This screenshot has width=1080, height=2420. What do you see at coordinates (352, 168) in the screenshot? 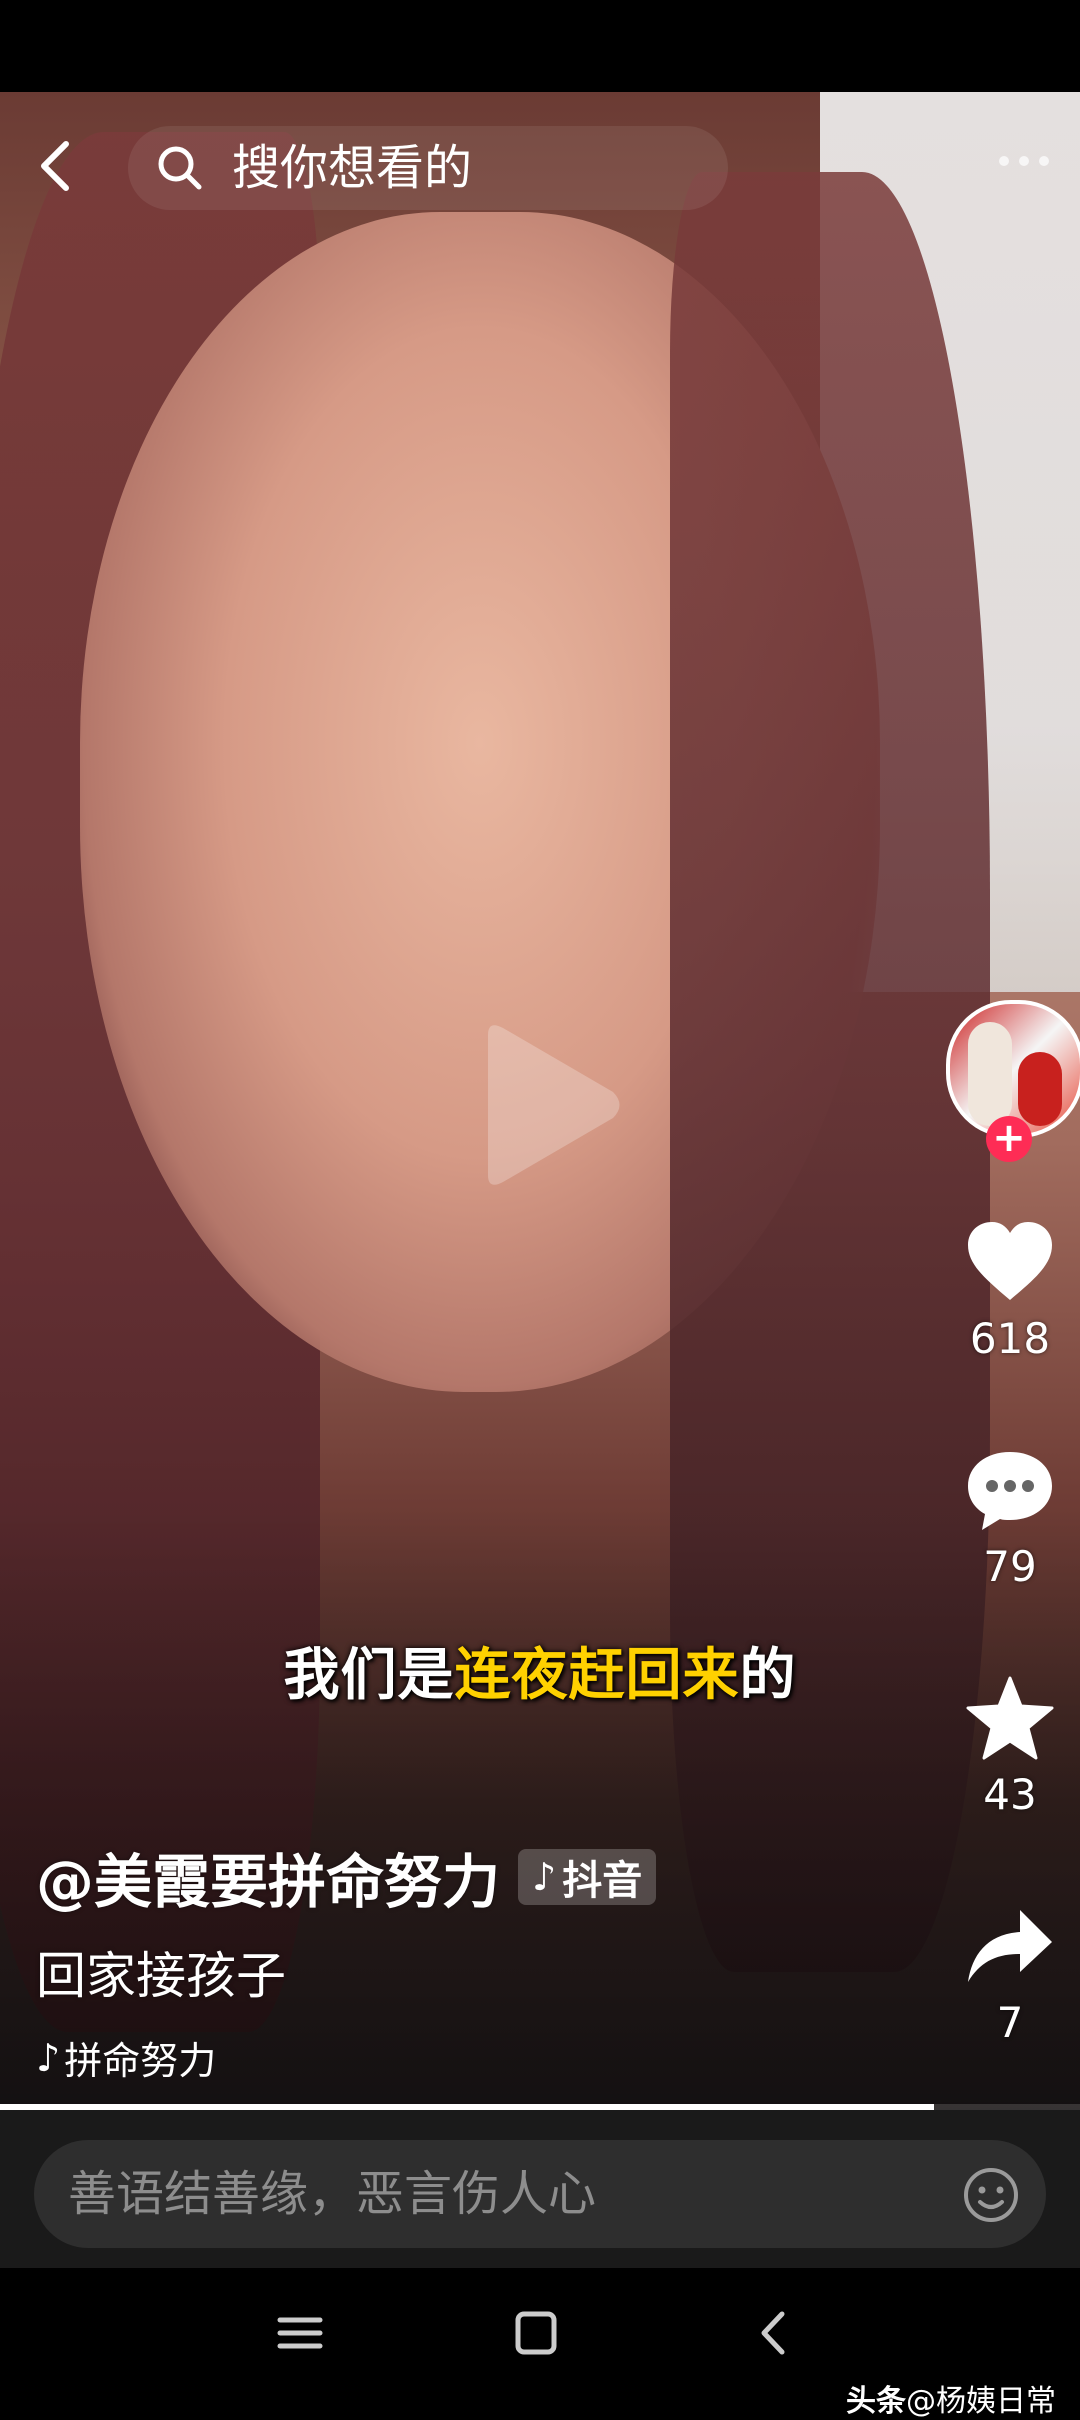
I see `search-placeholder: 搜你想看的` at bounding box center [352, 168].